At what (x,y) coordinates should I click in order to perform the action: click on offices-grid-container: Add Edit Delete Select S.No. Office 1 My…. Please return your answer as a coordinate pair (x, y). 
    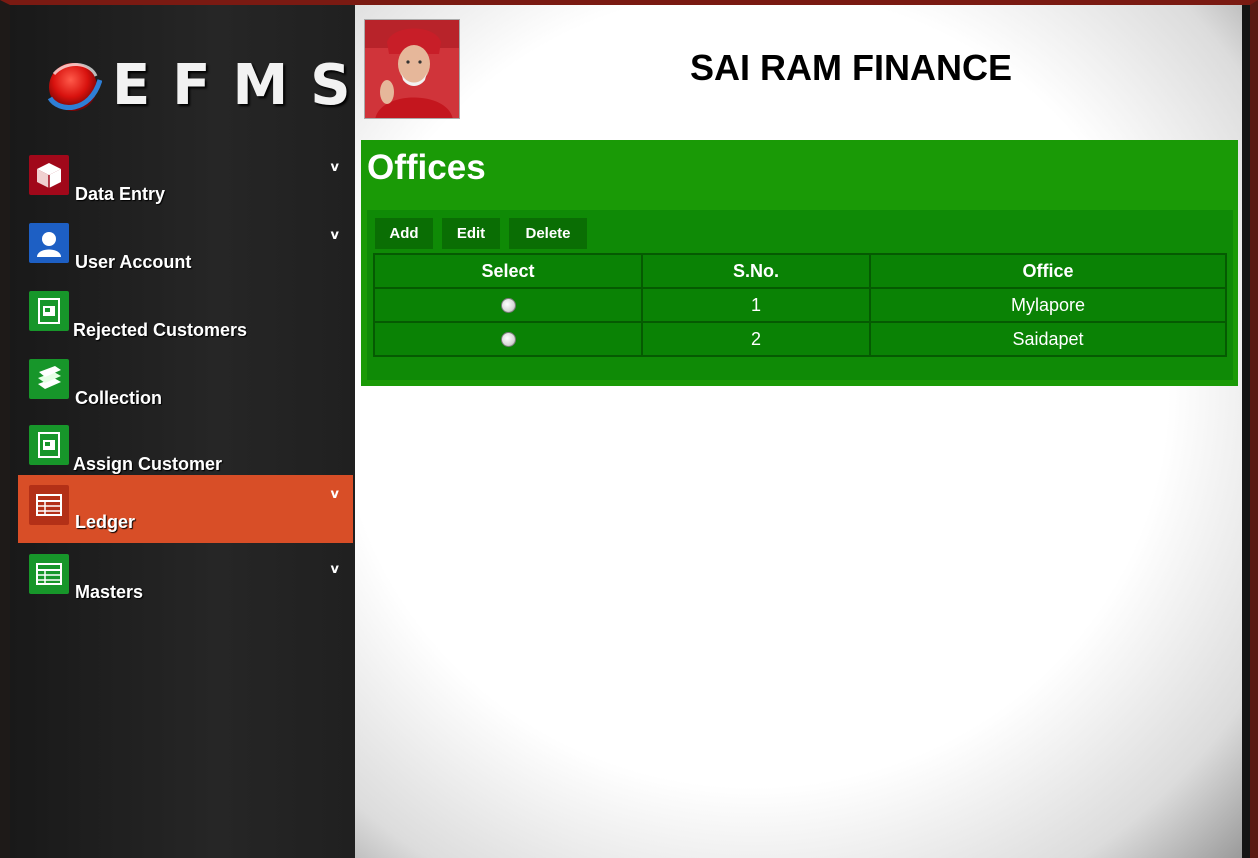
    Looking at the image, I should click on (800, 295).